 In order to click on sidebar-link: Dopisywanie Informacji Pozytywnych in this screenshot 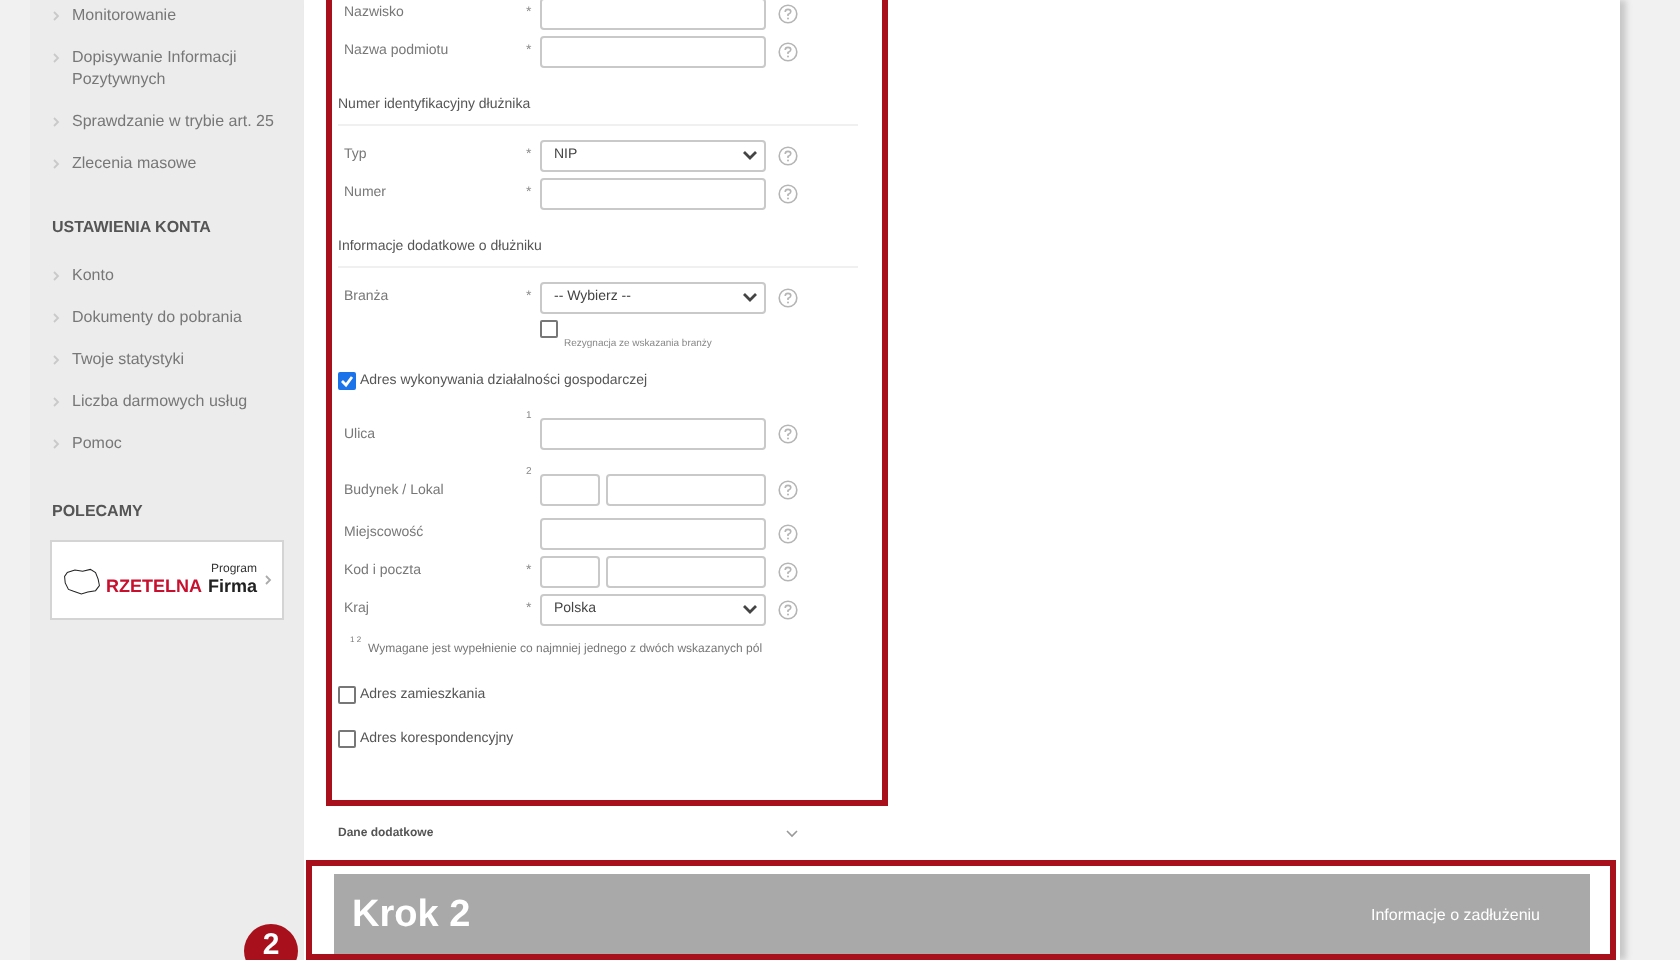, I will do `click(182, 68)`.